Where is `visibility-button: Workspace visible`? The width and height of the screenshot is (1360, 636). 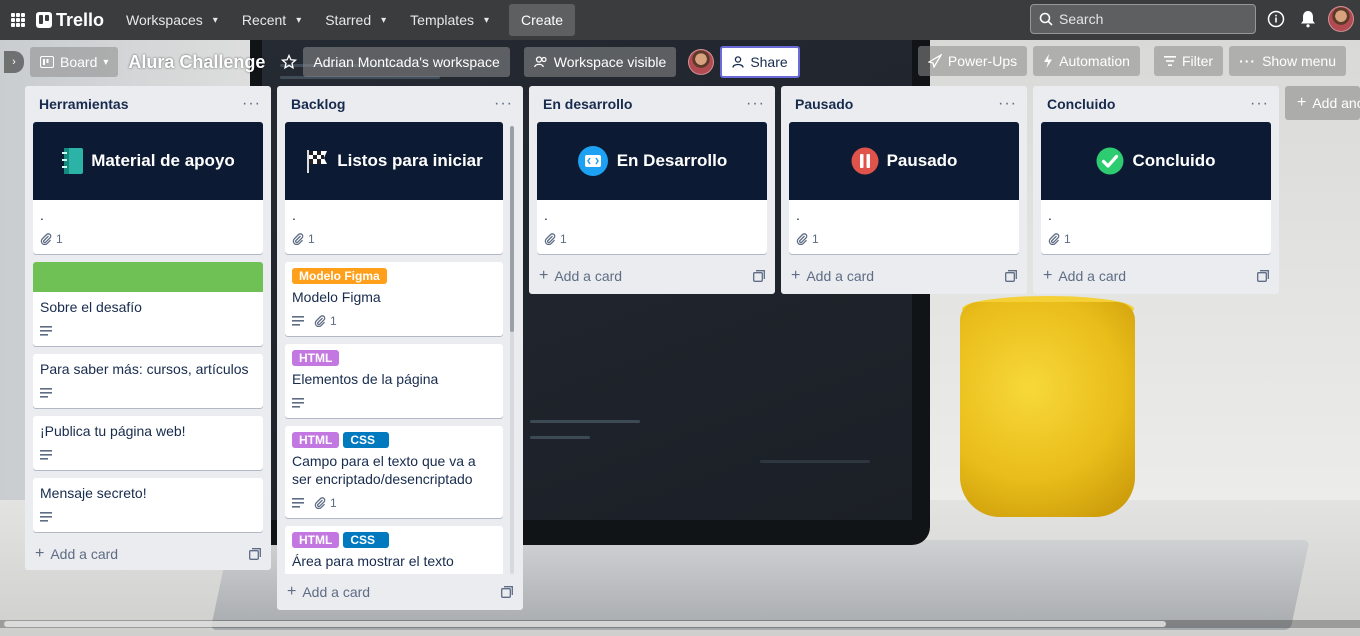
visibility-button: Workspace visible is located at coordinates (600, 62).